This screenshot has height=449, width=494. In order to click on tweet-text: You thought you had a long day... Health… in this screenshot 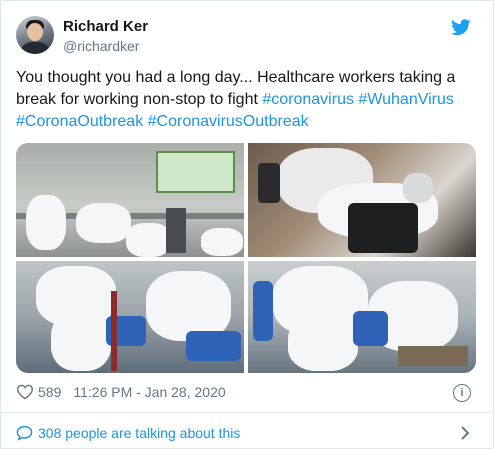, I will do `click(246, 100)`.